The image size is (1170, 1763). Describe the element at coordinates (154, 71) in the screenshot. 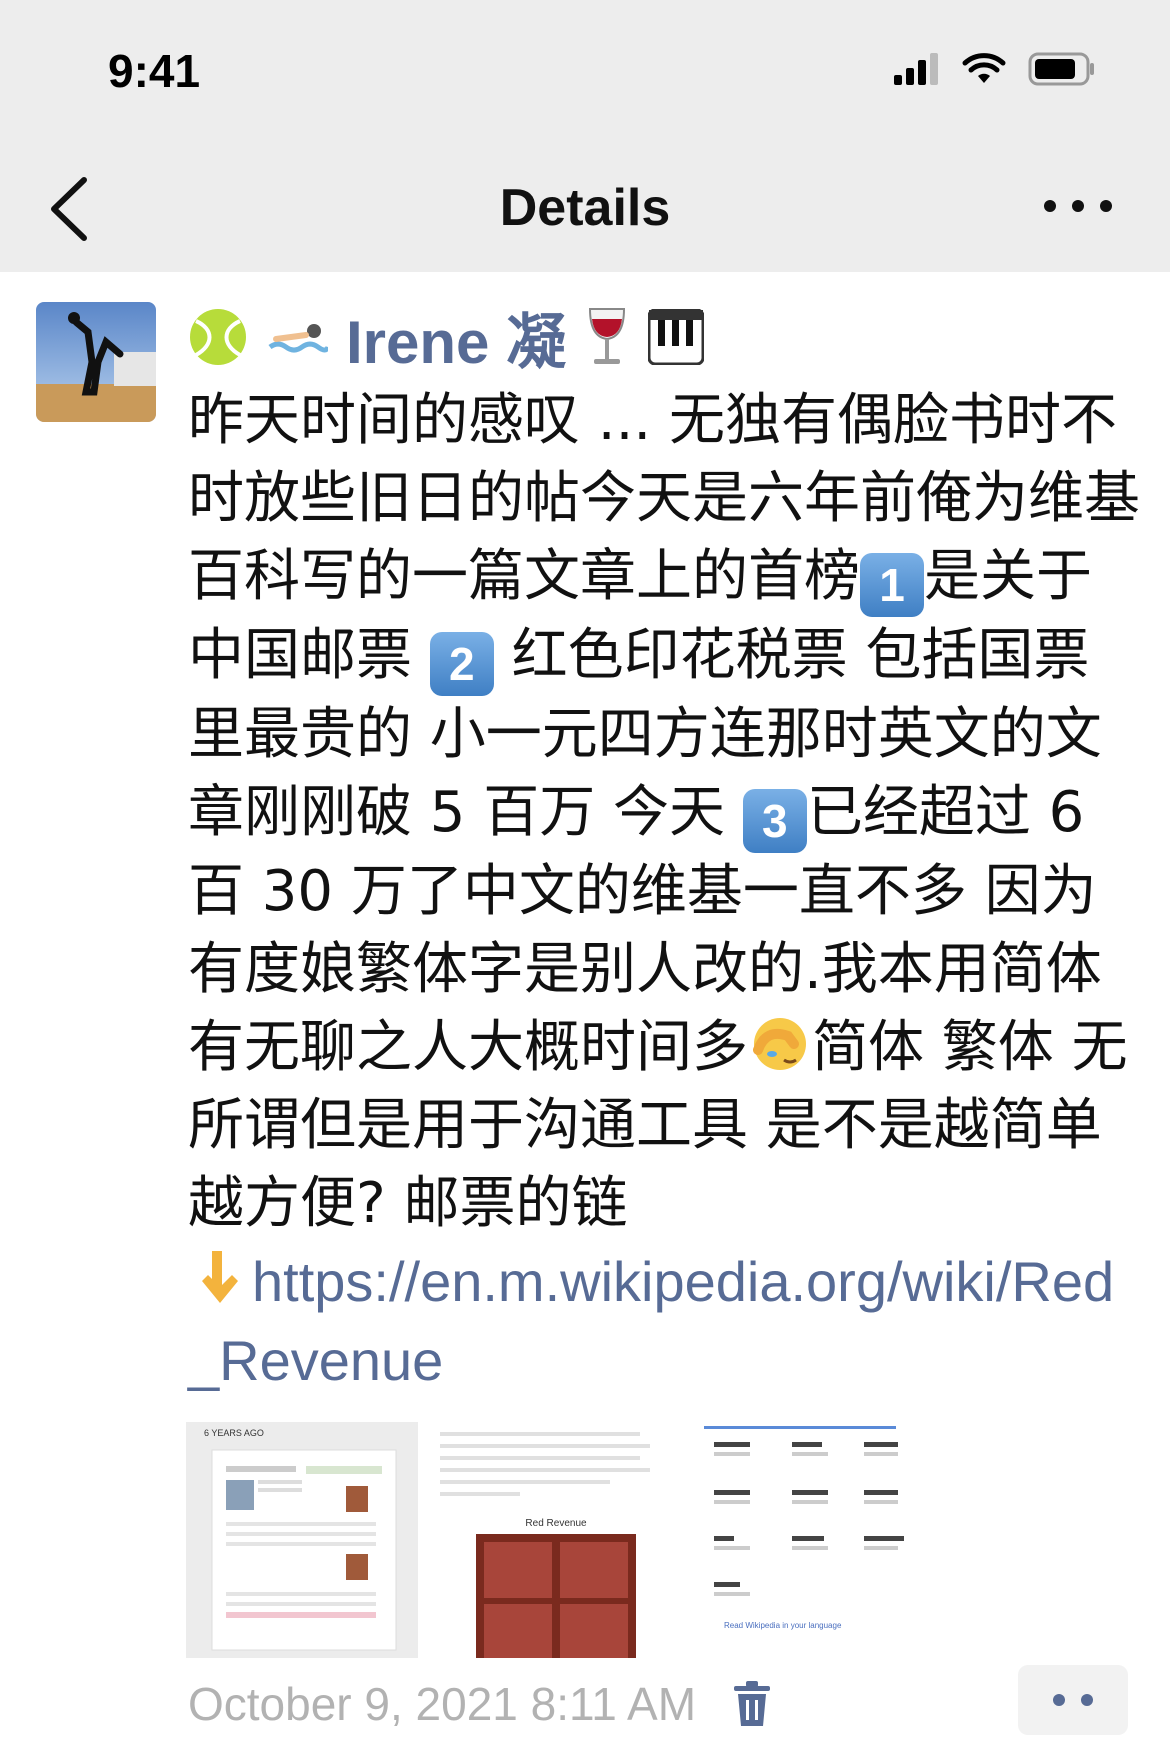

I see `status-time: 9:41` at that location.